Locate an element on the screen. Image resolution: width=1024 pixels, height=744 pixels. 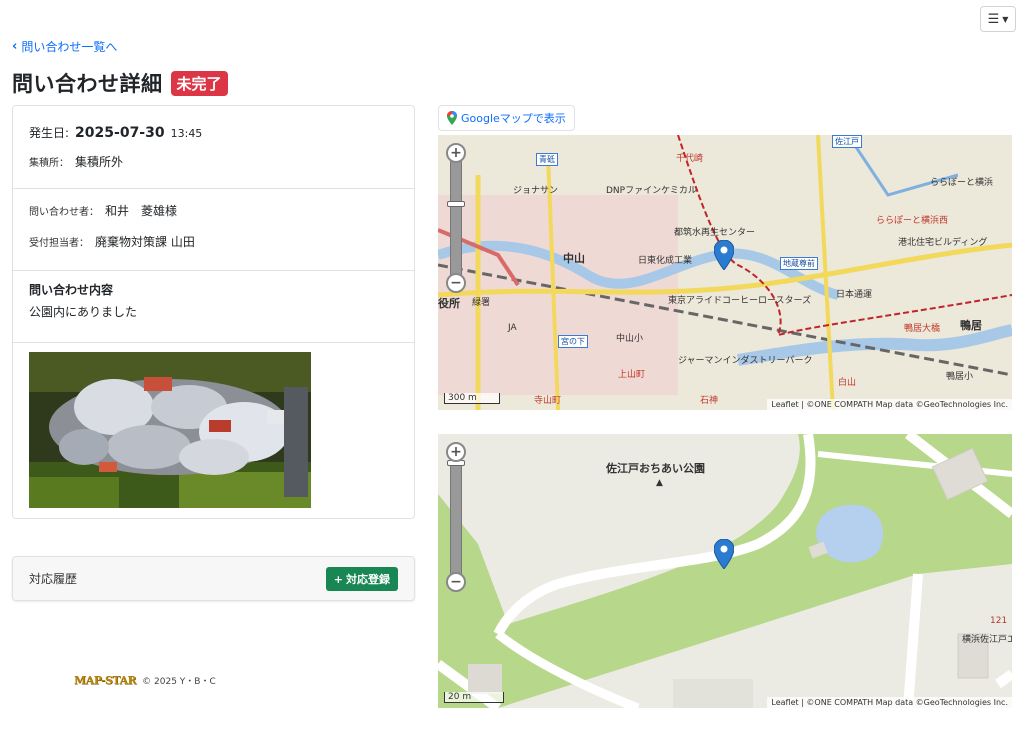
page-header: 問い合わせ詳細 未完了 is located at coordinates (120, 83).